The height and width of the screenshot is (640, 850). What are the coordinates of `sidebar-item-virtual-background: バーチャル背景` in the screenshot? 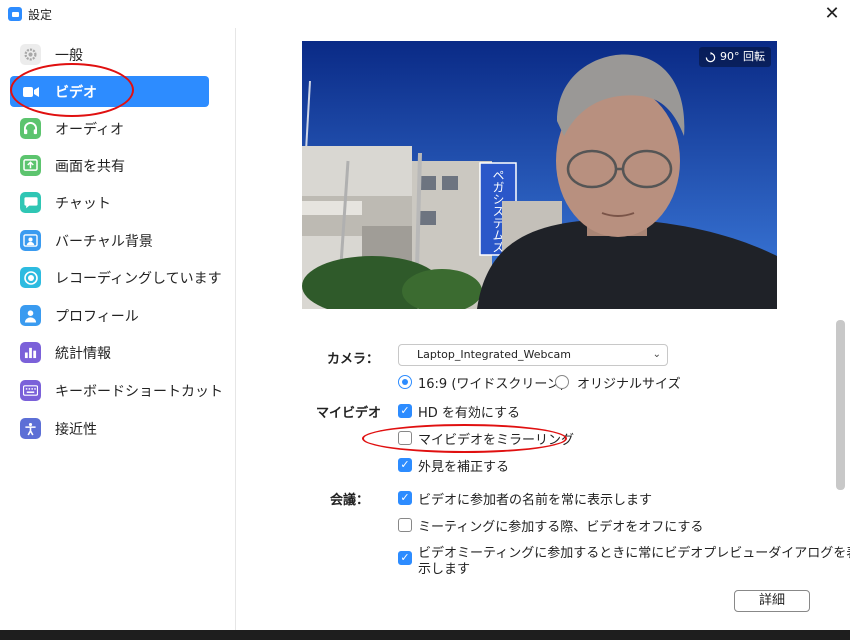 It's located at (109, 240).